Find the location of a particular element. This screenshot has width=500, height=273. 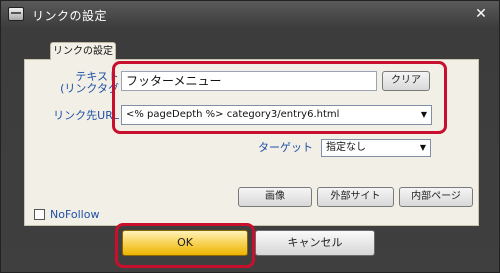

target-select: 指定なし ▼ is located at coordinates (376, 148).